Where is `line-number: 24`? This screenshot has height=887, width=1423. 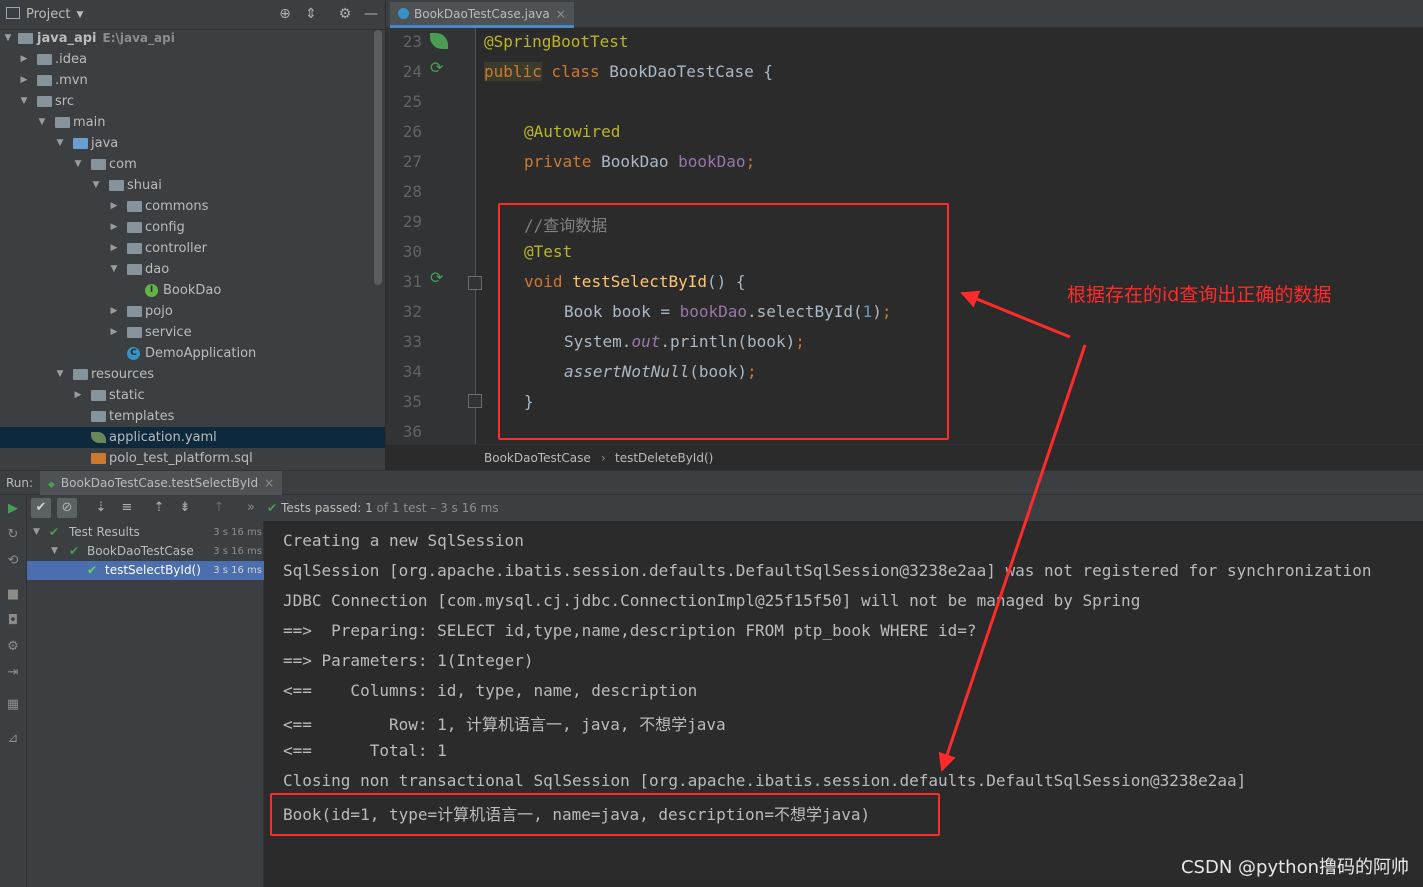 line-number: 24 is located at coordinates (412, 71).